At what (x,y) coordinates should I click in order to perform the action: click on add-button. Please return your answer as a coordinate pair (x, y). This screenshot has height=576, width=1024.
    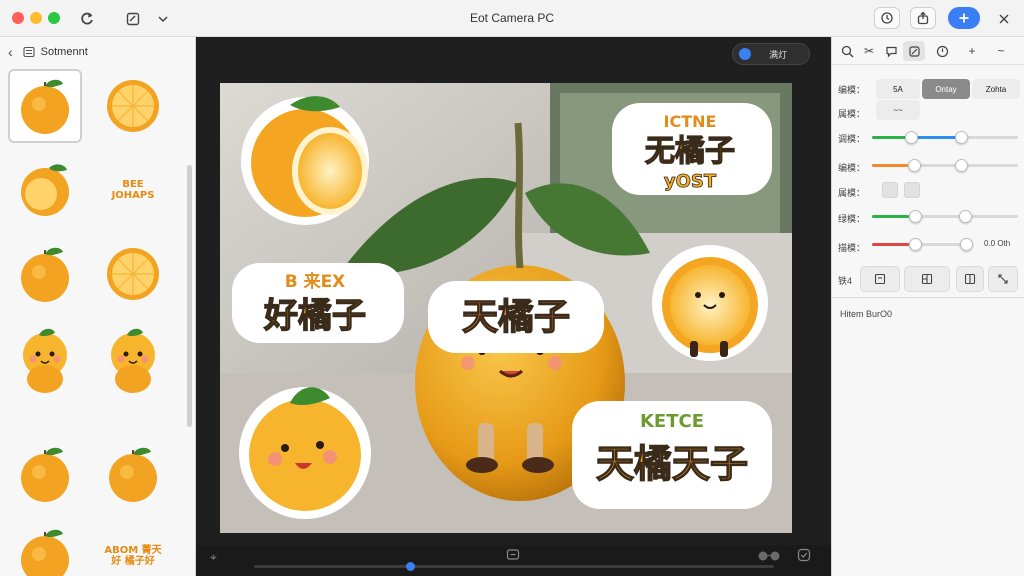
    Looking at the image, I should click on (964, 18).